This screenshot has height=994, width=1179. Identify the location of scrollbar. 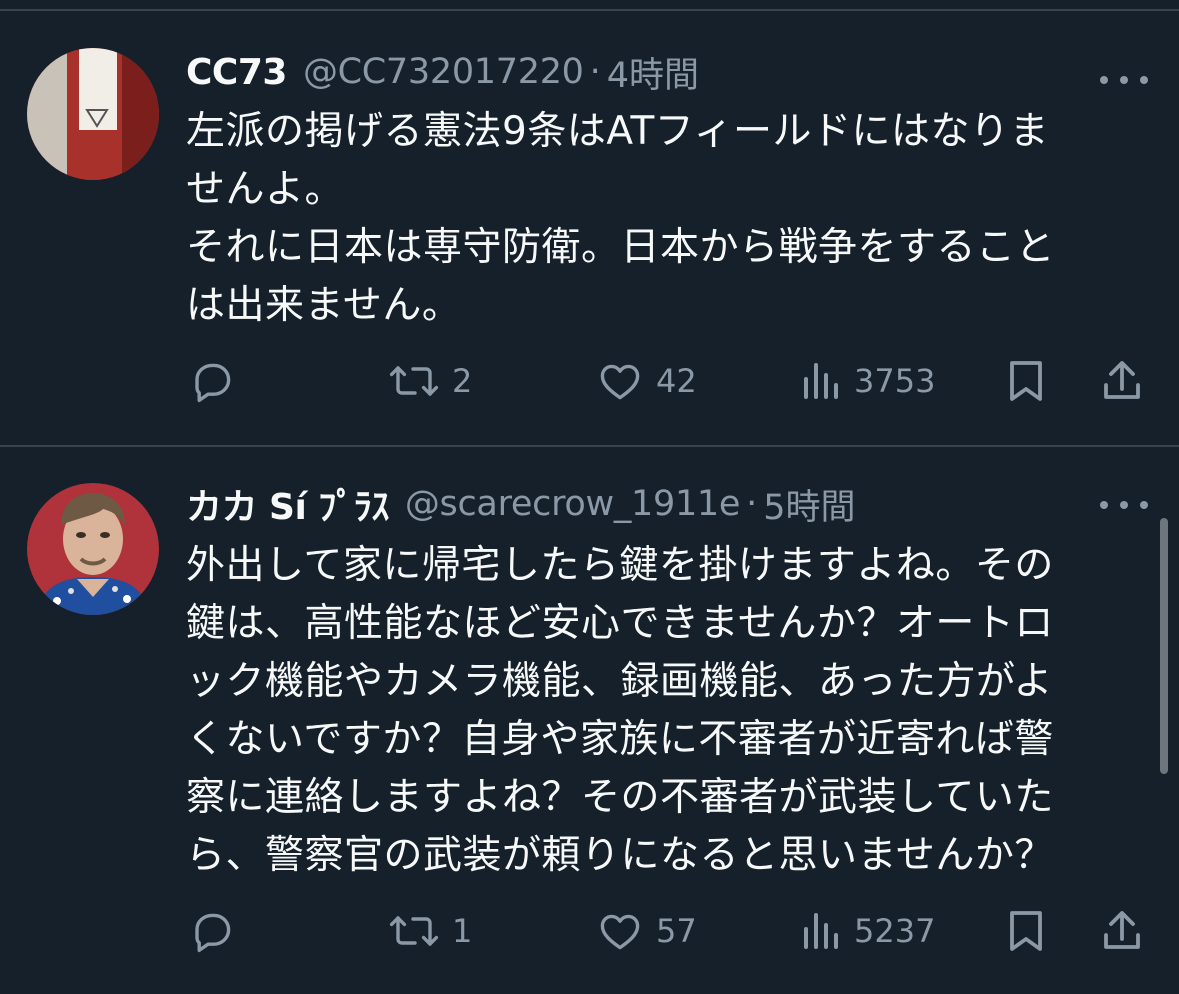
(1164, 646).